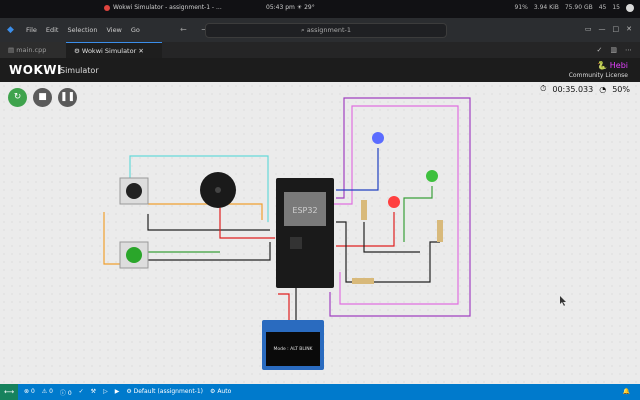 This screenshot has height=400, width=640. What do you see at coordinates (320, 70) in the screenshot?
I see `wokwi-header: WOKWI Simulator 🐍 Hebi Community License` at bounding box center [320, 70].